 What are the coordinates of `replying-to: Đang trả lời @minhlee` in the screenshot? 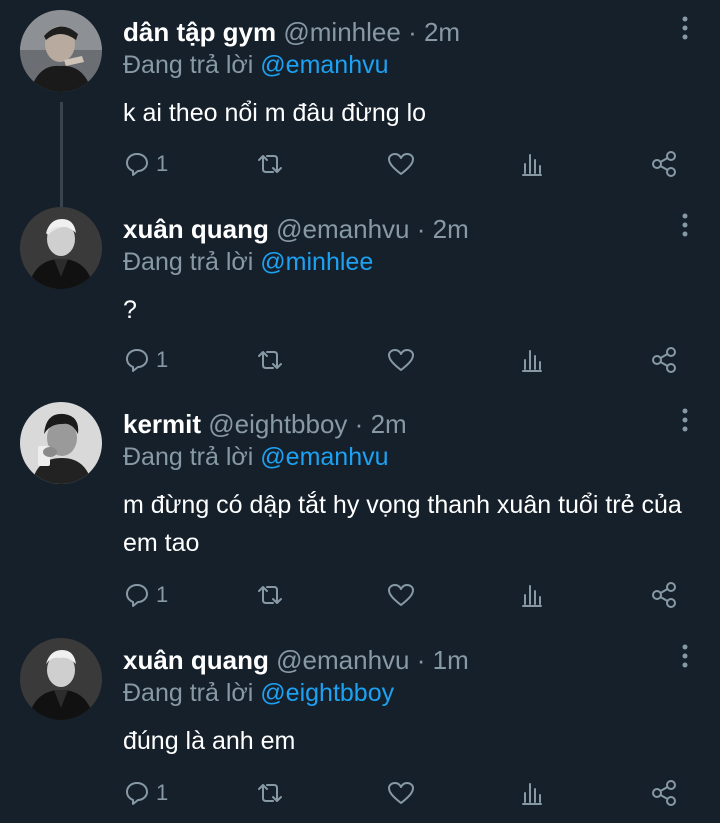 It's located at (248, 262).